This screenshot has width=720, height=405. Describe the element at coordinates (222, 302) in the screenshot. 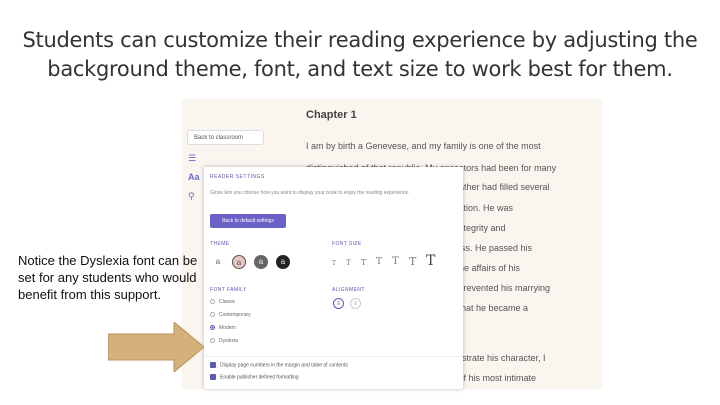

I see `font-family-option-classic: Classic` at that location.